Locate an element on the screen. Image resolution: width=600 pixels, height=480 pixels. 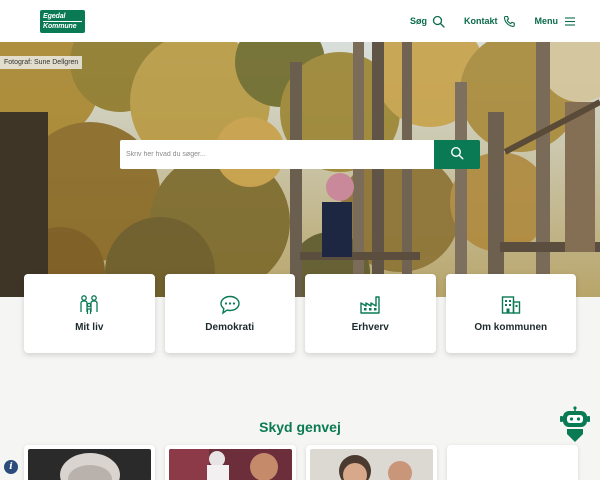
logo-line-1: Egedal is located at coordinates (54, 16).